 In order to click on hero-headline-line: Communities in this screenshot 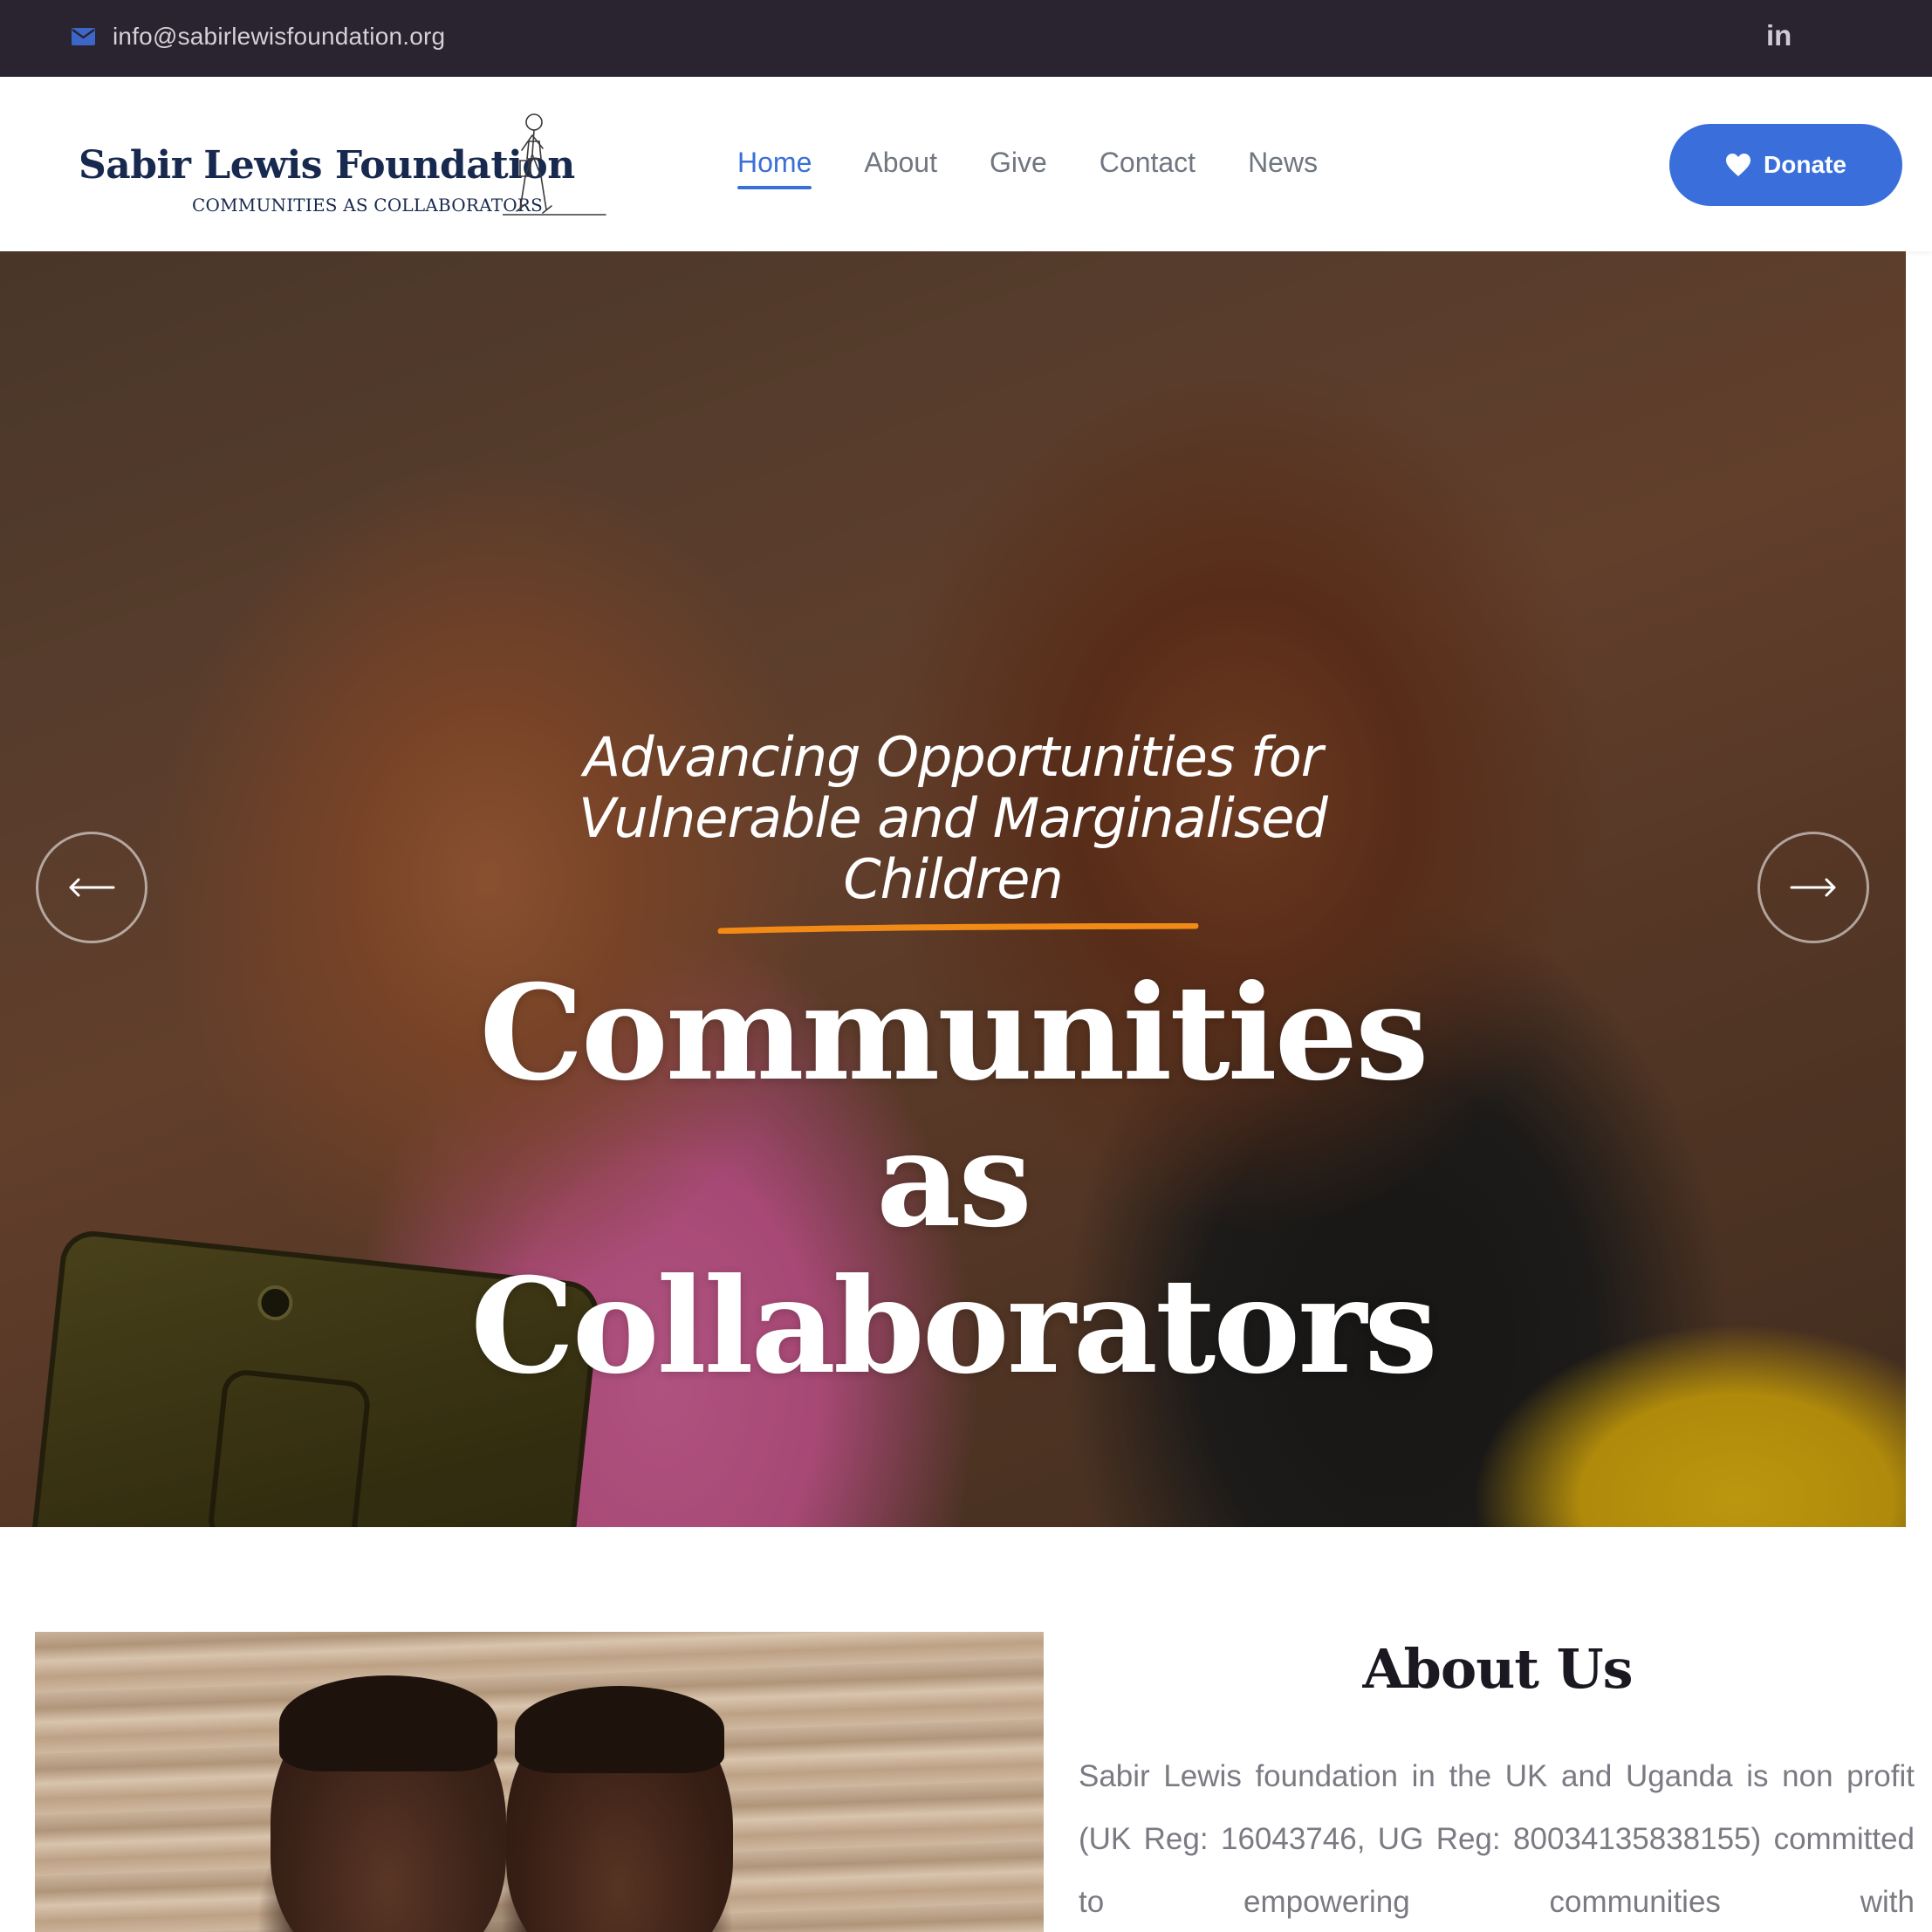, I will do `click(953, 1033)`.